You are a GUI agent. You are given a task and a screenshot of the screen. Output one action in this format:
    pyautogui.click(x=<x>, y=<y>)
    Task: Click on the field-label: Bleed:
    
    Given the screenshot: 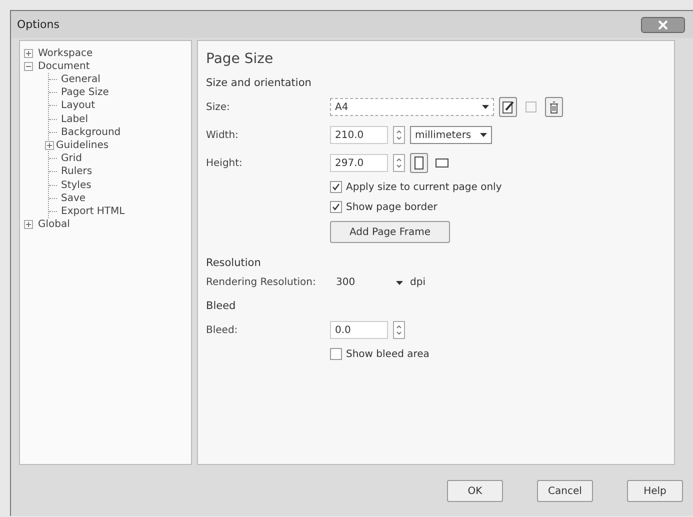 What is the action you would take?
    pyautogui.click(x=222, y=330)
    